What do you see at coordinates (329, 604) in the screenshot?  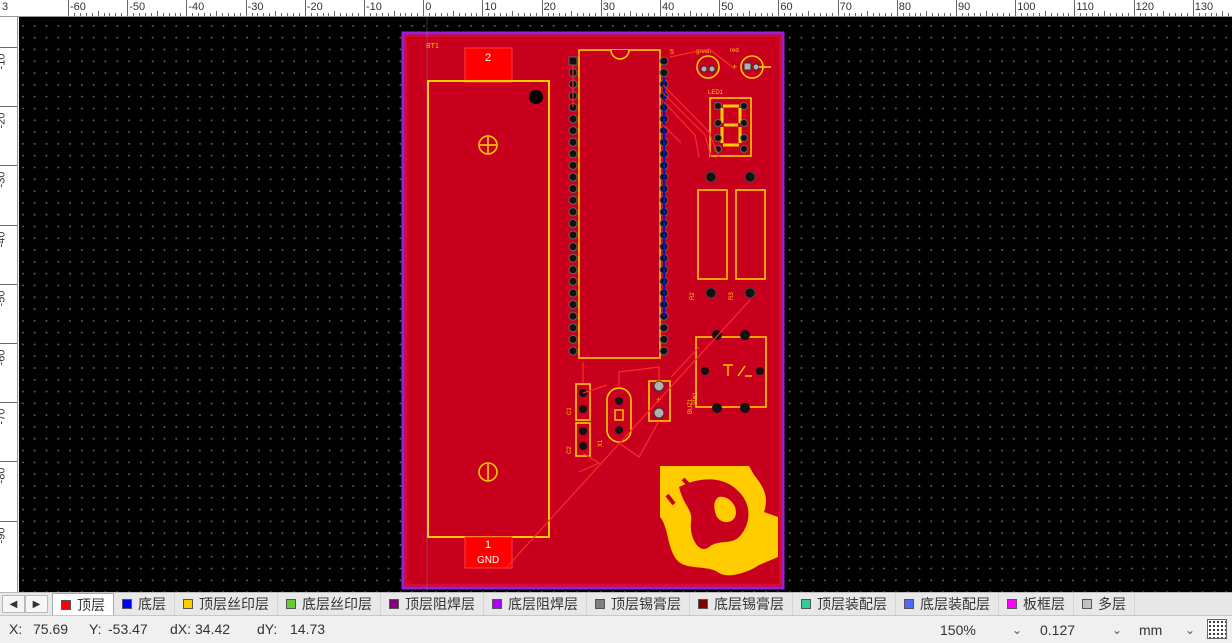 I see `layer-tab: 底层丝印层` at bounding box center [329, 604].